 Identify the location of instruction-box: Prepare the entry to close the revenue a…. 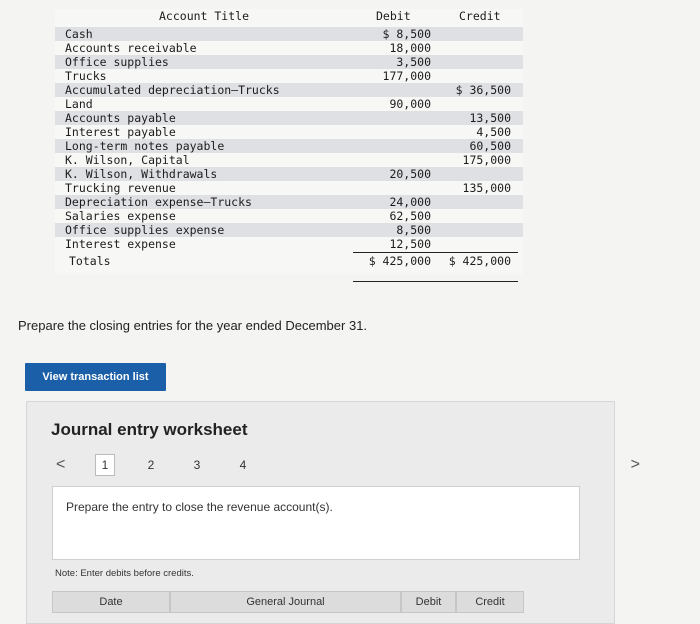
(316, 523).